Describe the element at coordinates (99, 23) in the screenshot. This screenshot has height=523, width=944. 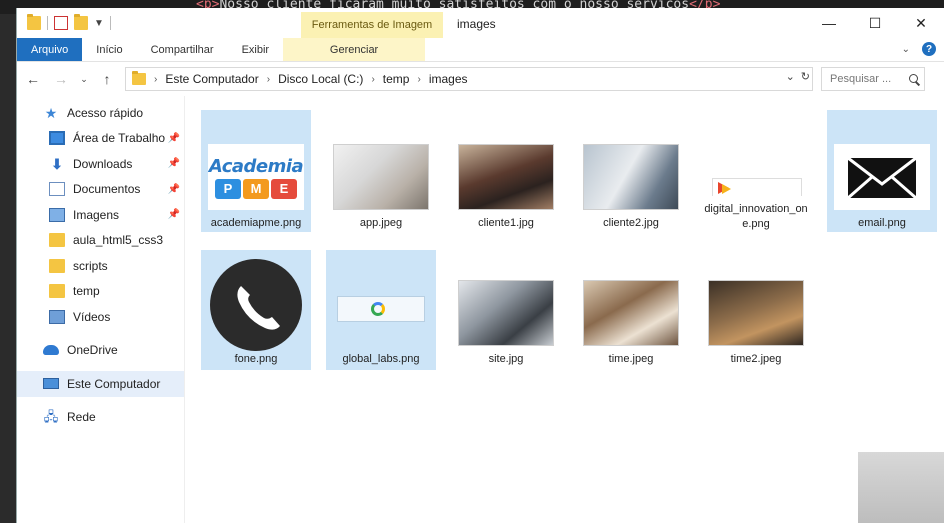
I see `customize-toolbar-chevron-icon: ▼` at that location.